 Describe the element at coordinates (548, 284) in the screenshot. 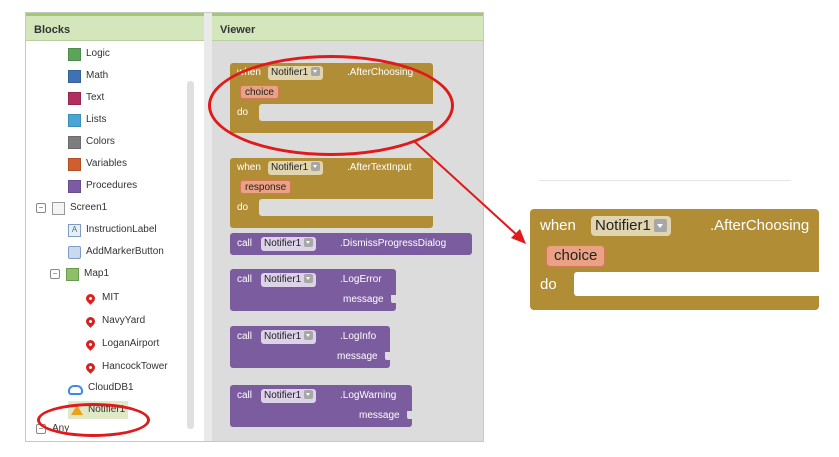

I see `do-keyword: do` at that location.